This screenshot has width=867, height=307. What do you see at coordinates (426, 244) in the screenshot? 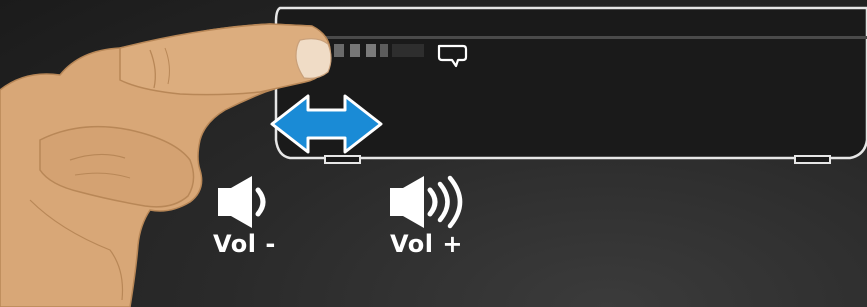
I see `volume-up-label: Vol +` at bounding box center [426, 244].